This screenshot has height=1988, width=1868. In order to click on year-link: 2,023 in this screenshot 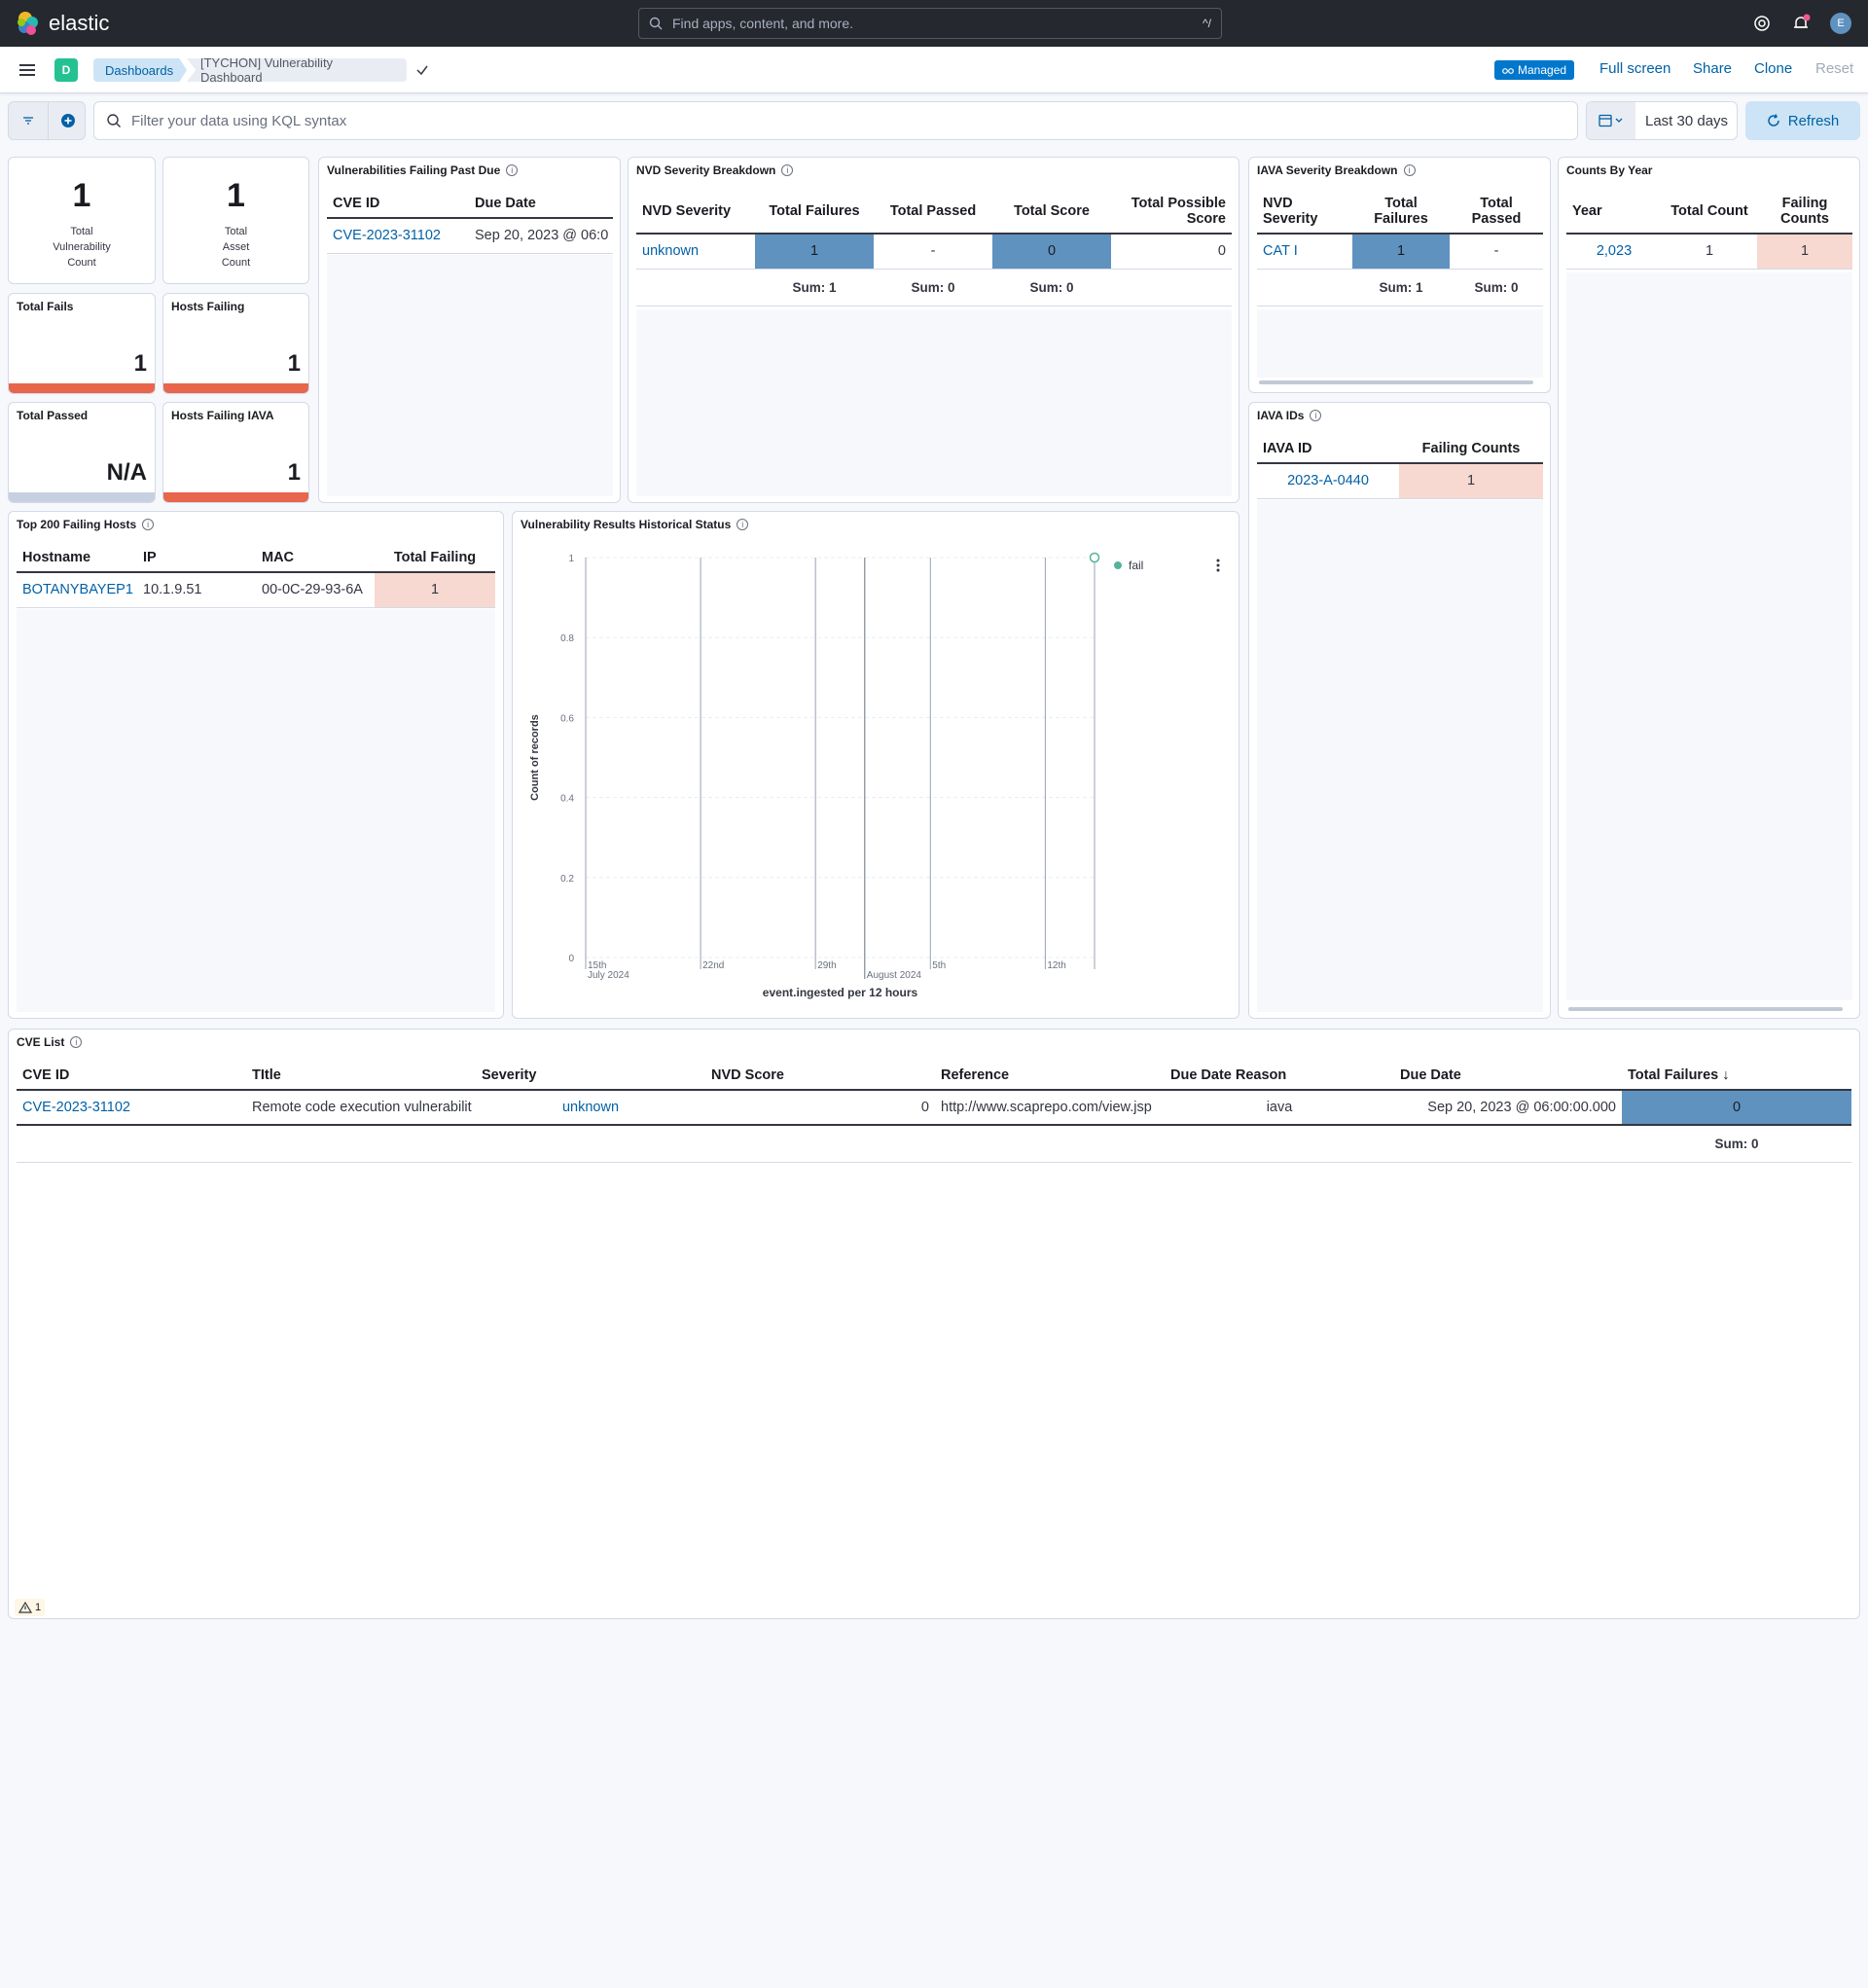, I will do `click(1614, 251)`.